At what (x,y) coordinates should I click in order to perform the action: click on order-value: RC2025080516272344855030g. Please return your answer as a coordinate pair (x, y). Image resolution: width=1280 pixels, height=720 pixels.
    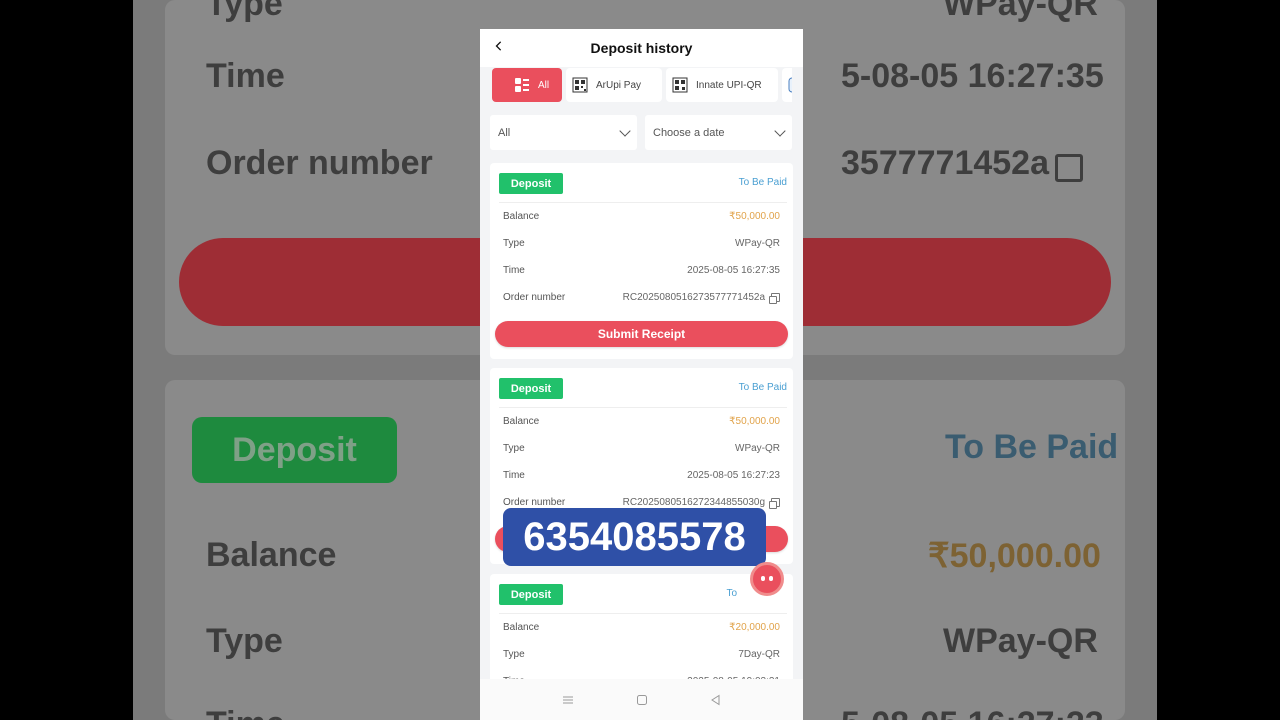
    Looking at the image, I should click on (693, 502).